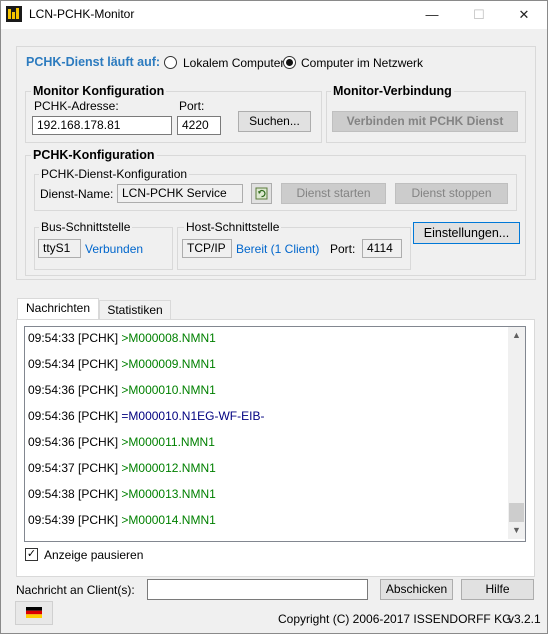 This screenshot has width=548, height=634. I want to click on log-line: 09:54:38 [PCHK] >M000013.NMN1, so click(122, 494).